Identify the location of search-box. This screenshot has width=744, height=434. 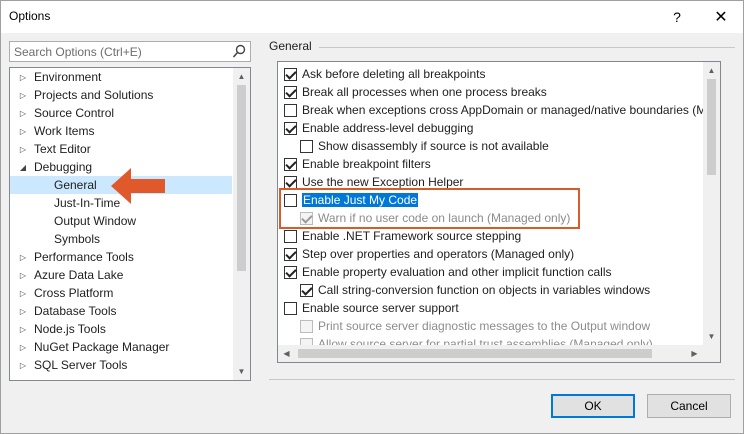
(130, 51).